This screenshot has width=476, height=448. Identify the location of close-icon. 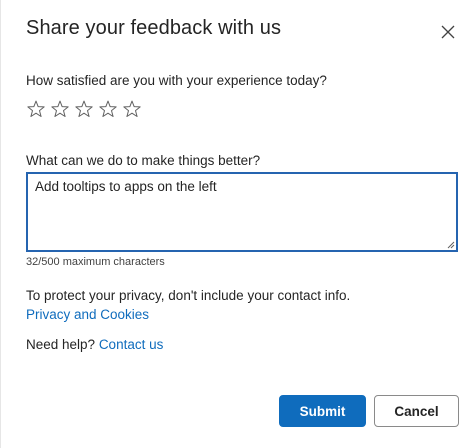
(448, 32).